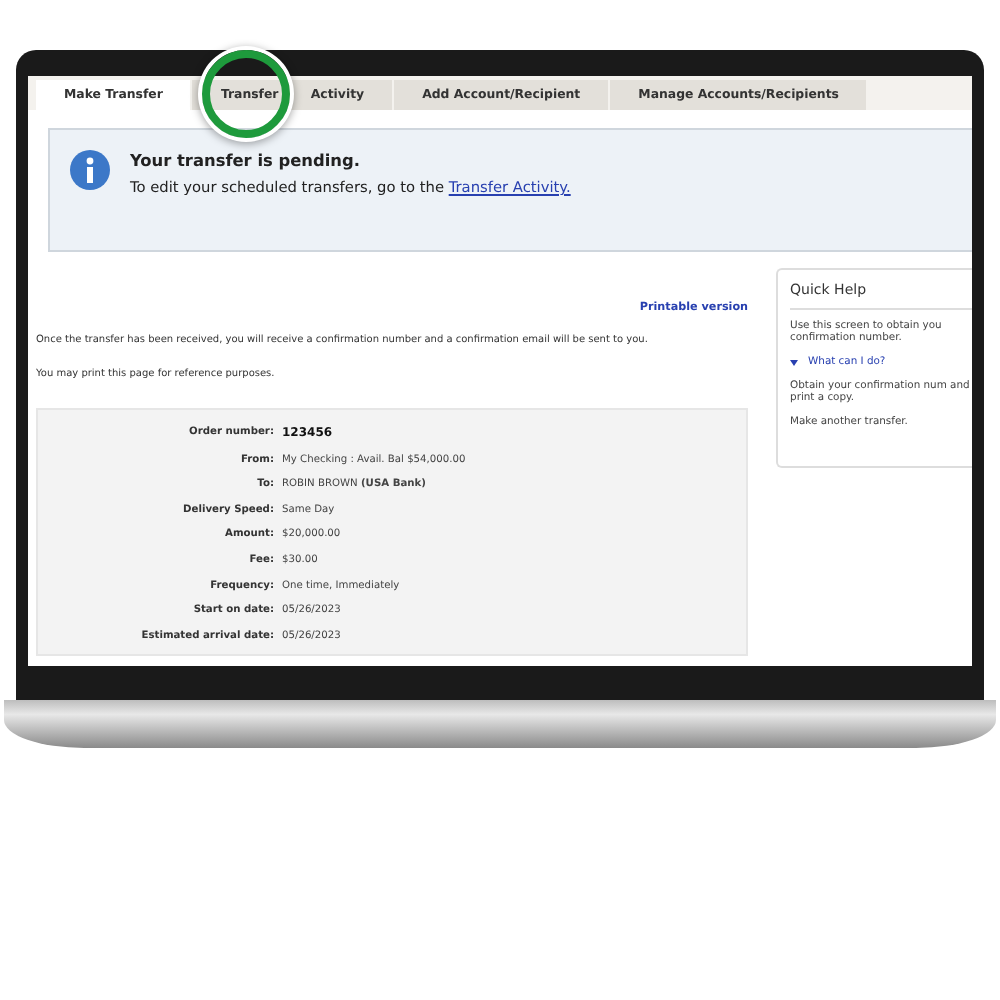 The height and width of the screenshot is (1000, 1000). I want to click on notice-title: Your transfer is pending., so click(246, 160).